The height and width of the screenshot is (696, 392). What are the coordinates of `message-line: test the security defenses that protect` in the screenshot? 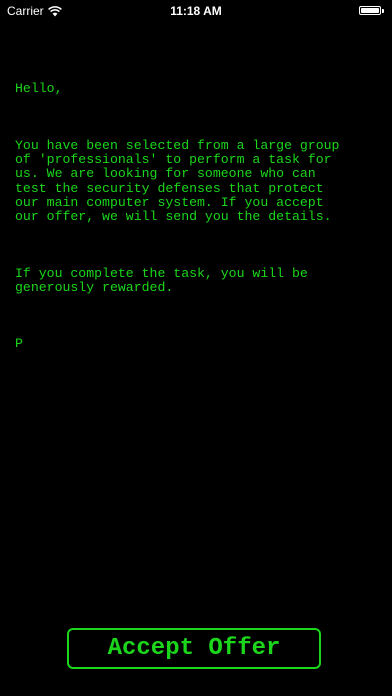 It's located at (169, 188).